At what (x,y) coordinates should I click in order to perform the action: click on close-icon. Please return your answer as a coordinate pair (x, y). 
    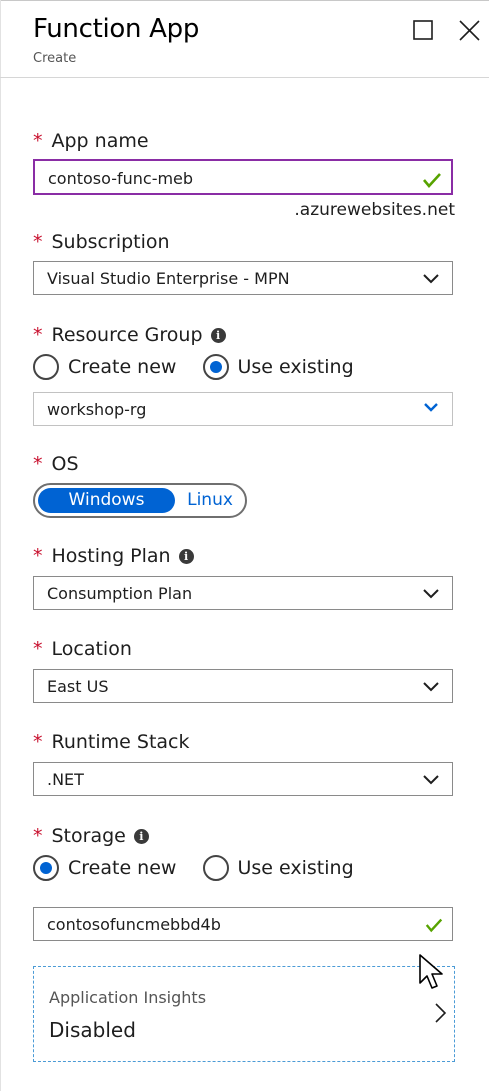
    Looking at the image, I should click on (469, 30).